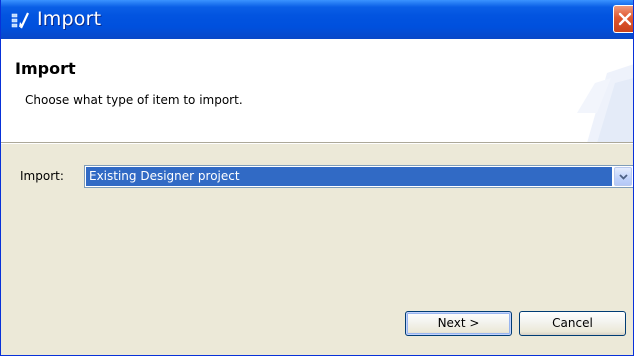 The height and width of the screenshot is (356, 634). I want to click on title-bar: Import, so click(317, 19).